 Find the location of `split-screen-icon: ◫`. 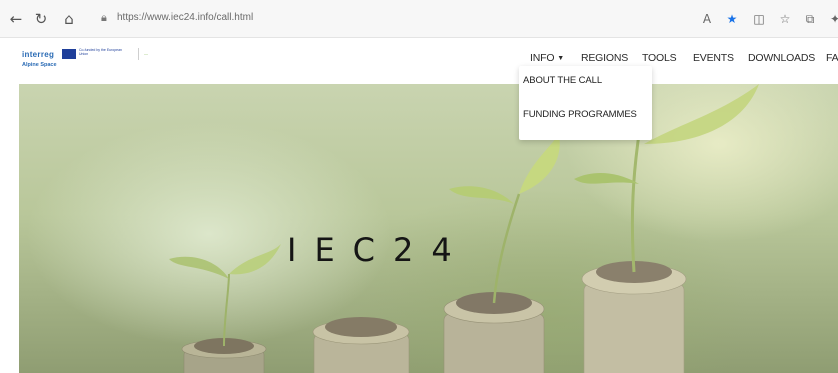

split-screen-icon: ◫ is located at coordinates (759, 19).